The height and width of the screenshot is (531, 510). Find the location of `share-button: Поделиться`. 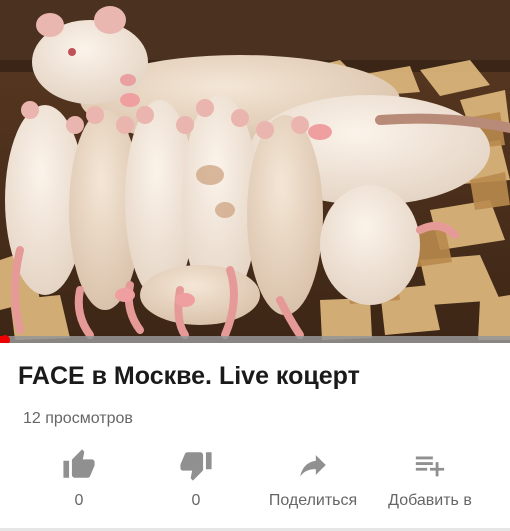

share-button: Поделиться is located at coordinates (313, 478).